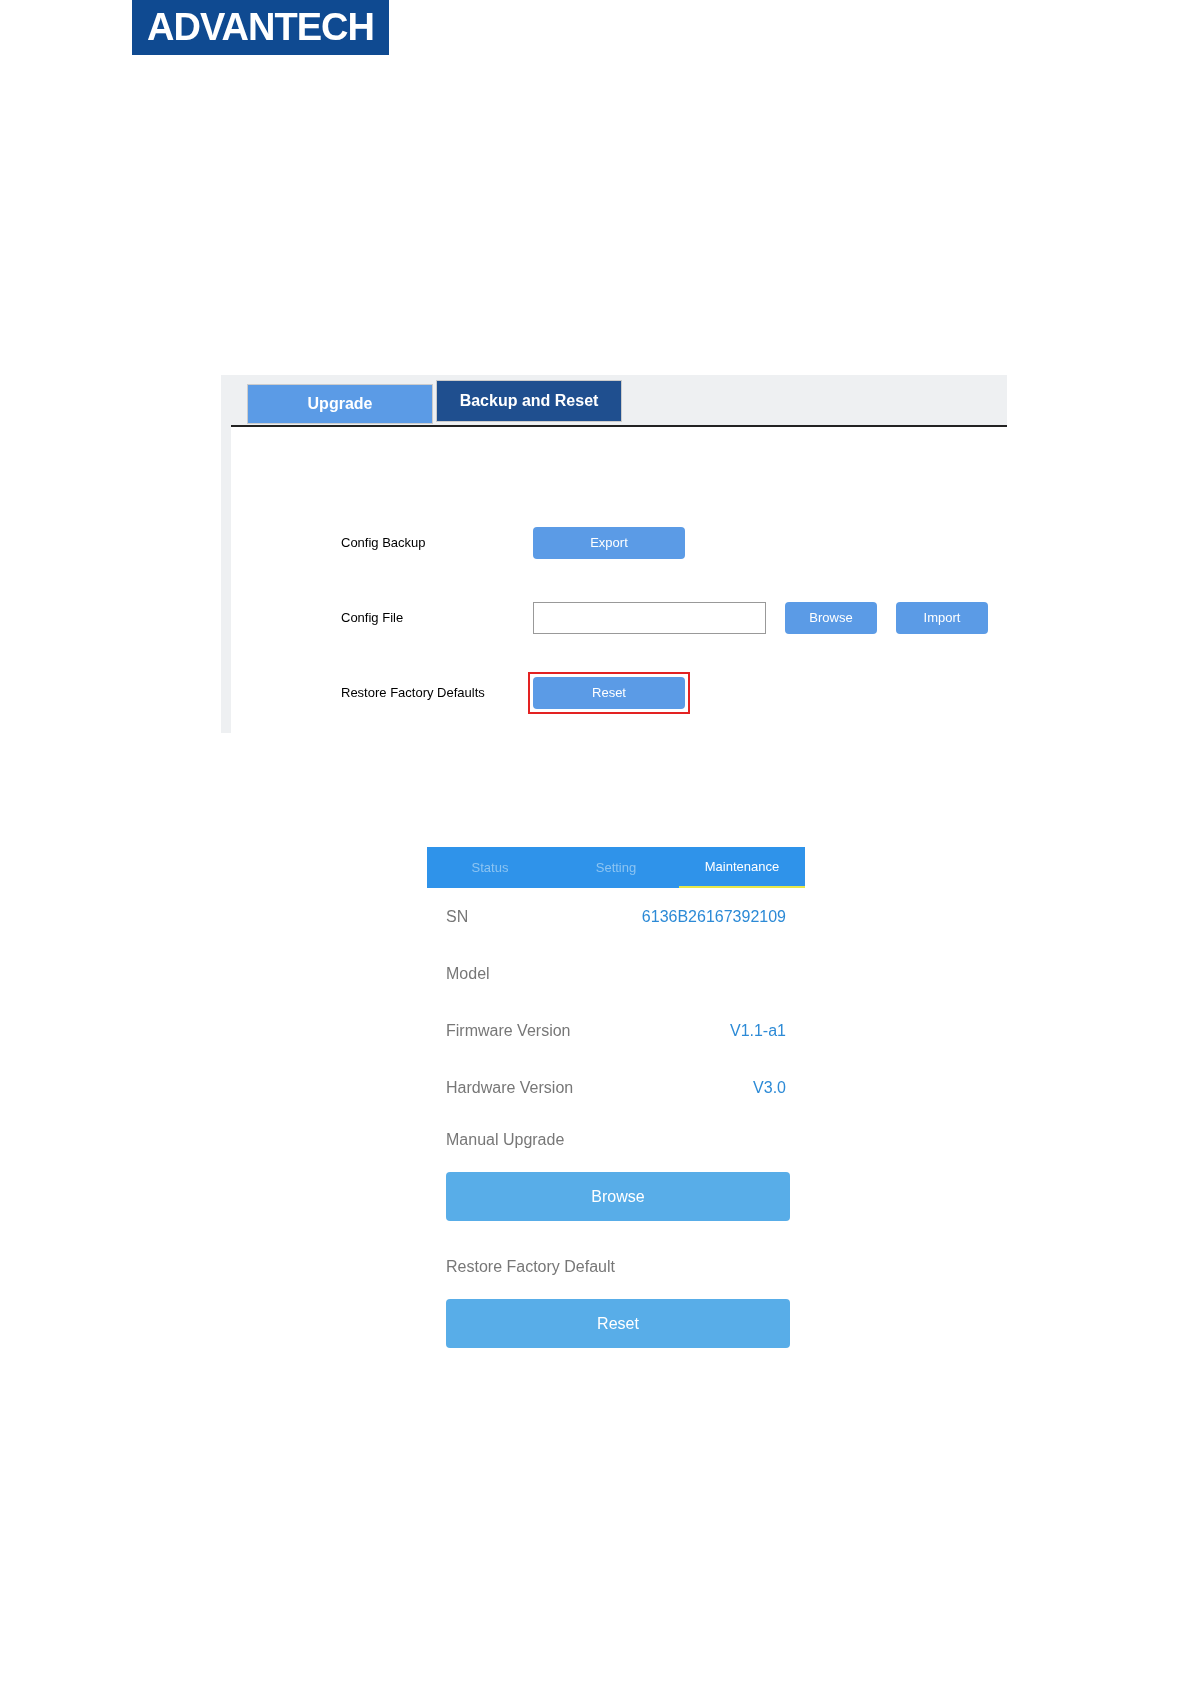 The height and width of the screenshot is (1684, 1190). I want to click on info-label: Model, so click(468, 973).